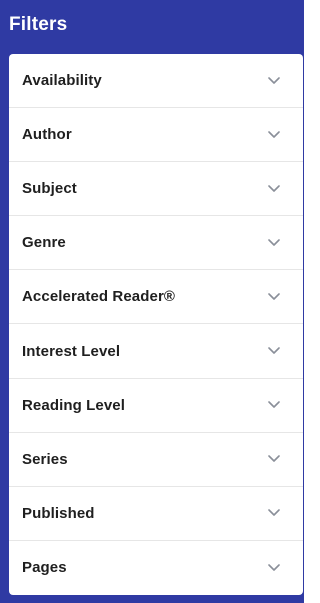 The height and width of the screenshot is (603, 320). I want to click on filter-published: Published, so click(156, 514).